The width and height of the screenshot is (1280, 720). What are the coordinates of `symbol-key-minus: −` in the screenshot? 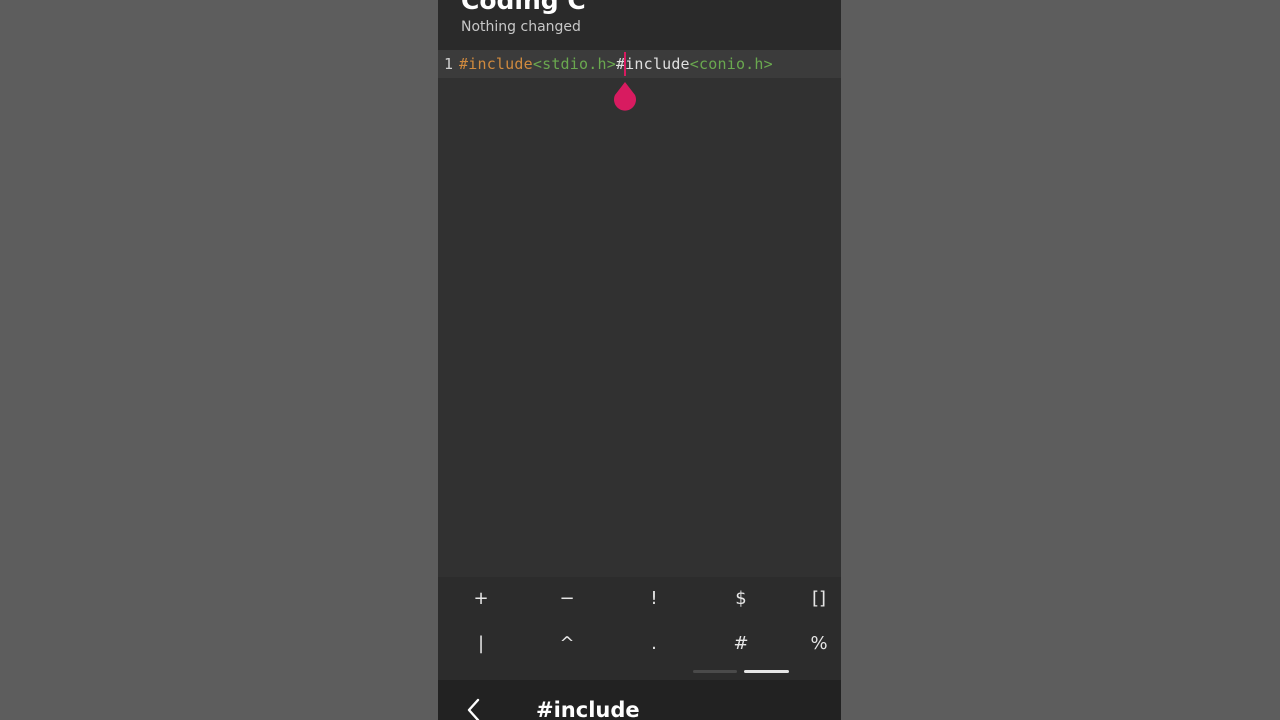 It's located at (567, 599).